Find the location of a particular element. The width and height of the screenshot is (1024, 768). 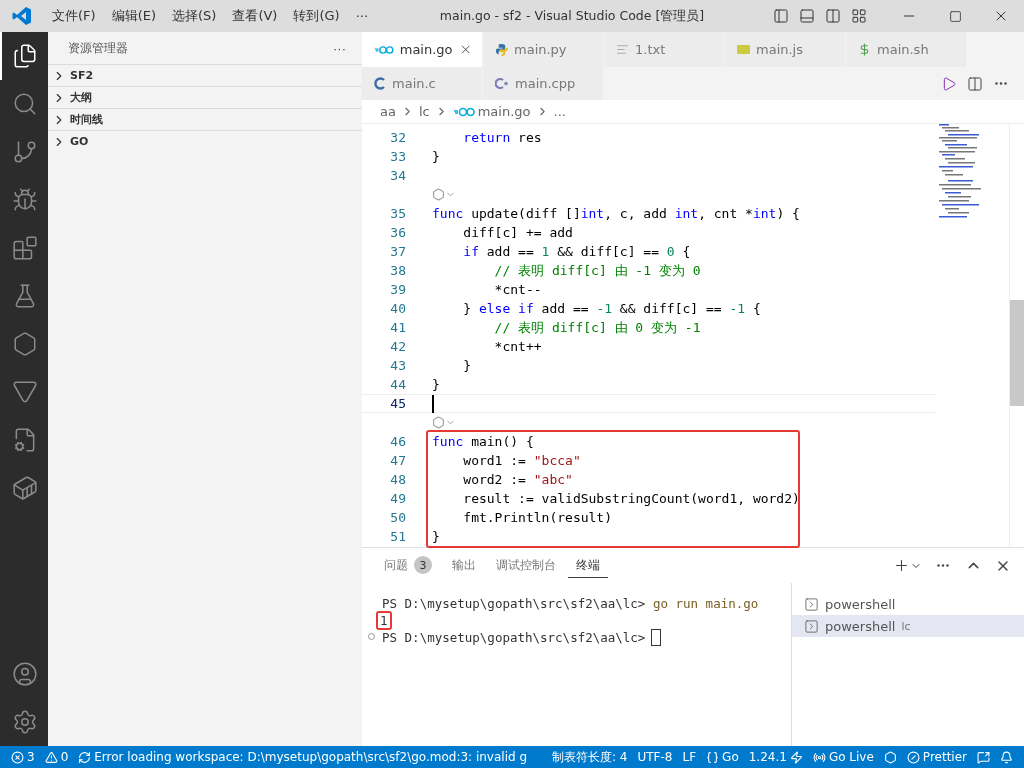

editor-tab: main.py is located at coordinates (543, 49).